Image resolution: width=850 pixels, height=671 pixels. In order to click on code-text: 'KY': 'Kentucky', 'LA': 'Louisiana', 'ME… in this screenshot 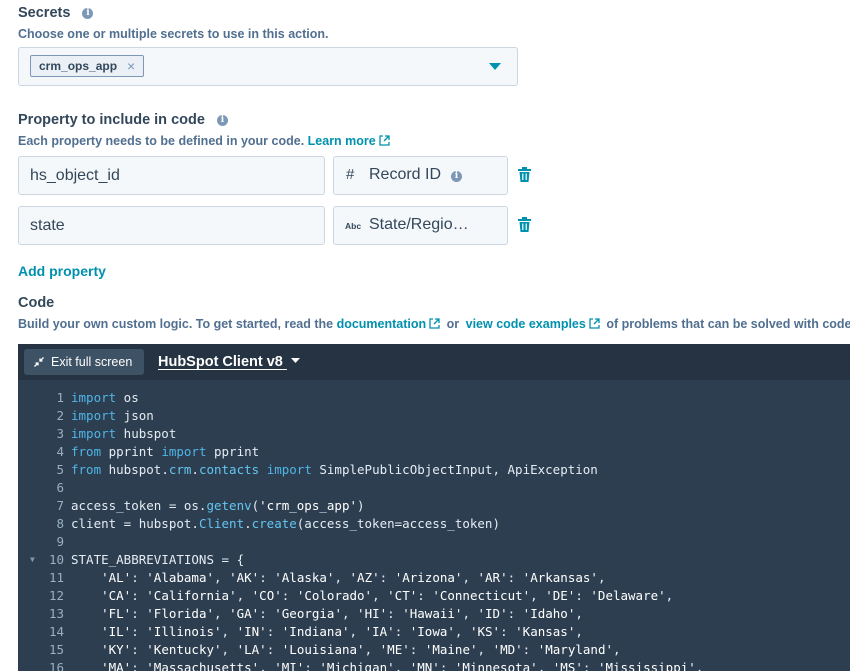, I will do `click(361, 649)`.